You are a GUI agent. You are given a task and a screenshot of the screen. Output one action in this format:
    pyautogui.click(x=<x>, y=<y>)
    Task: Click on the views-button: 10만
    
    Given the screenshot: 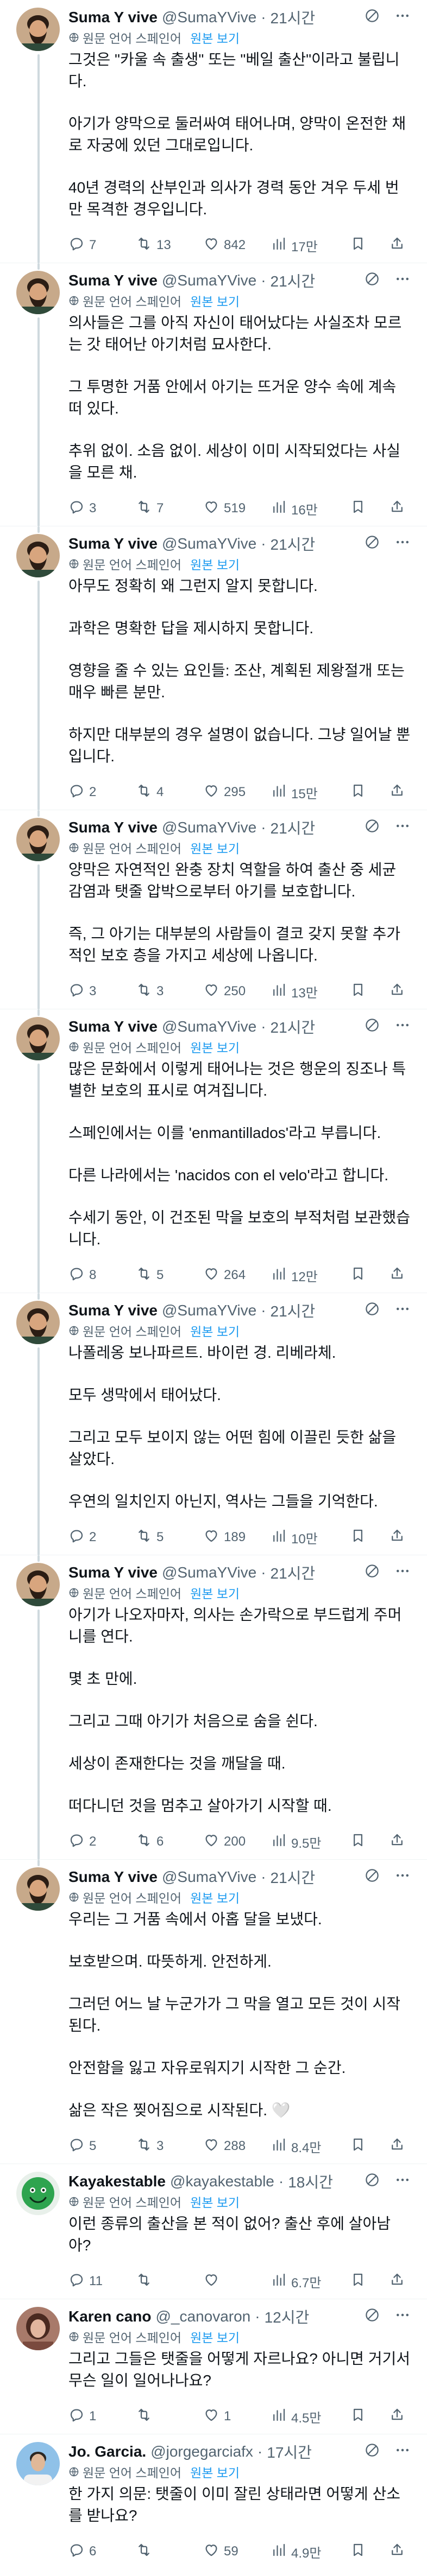 What is the action you would take?
    pyautogui.click(x=301, y=1538)
    